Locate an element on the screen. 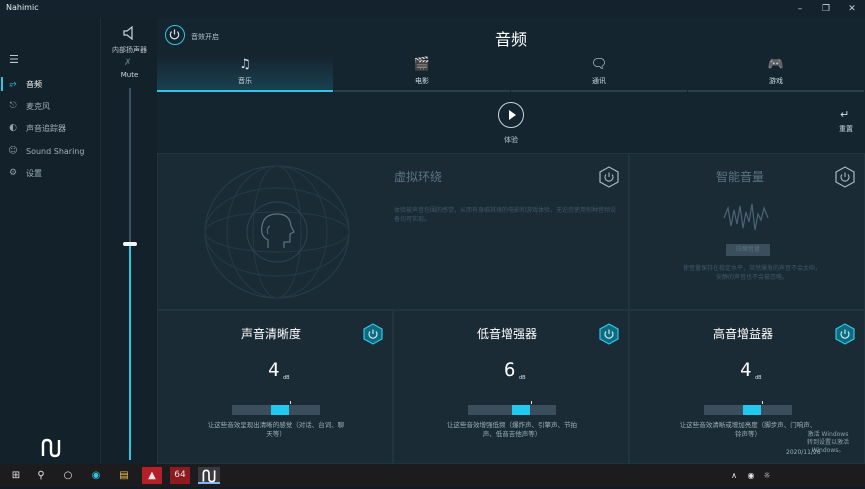  smart-volume-description: 使音量保持在稳定水平，突然爆发的声音不会太响，安静的声音也不会被忽略。 is located at coordinates (751, 273).